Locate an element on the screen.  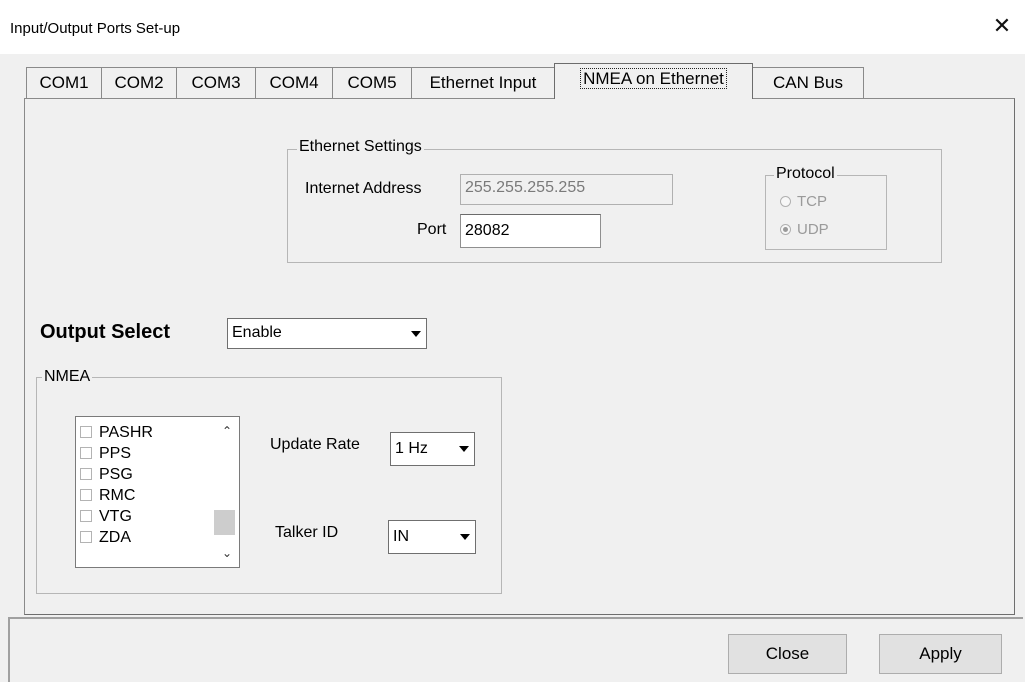
internet-address-field: 255.255.255.255 is located at coordinates (566, 189).